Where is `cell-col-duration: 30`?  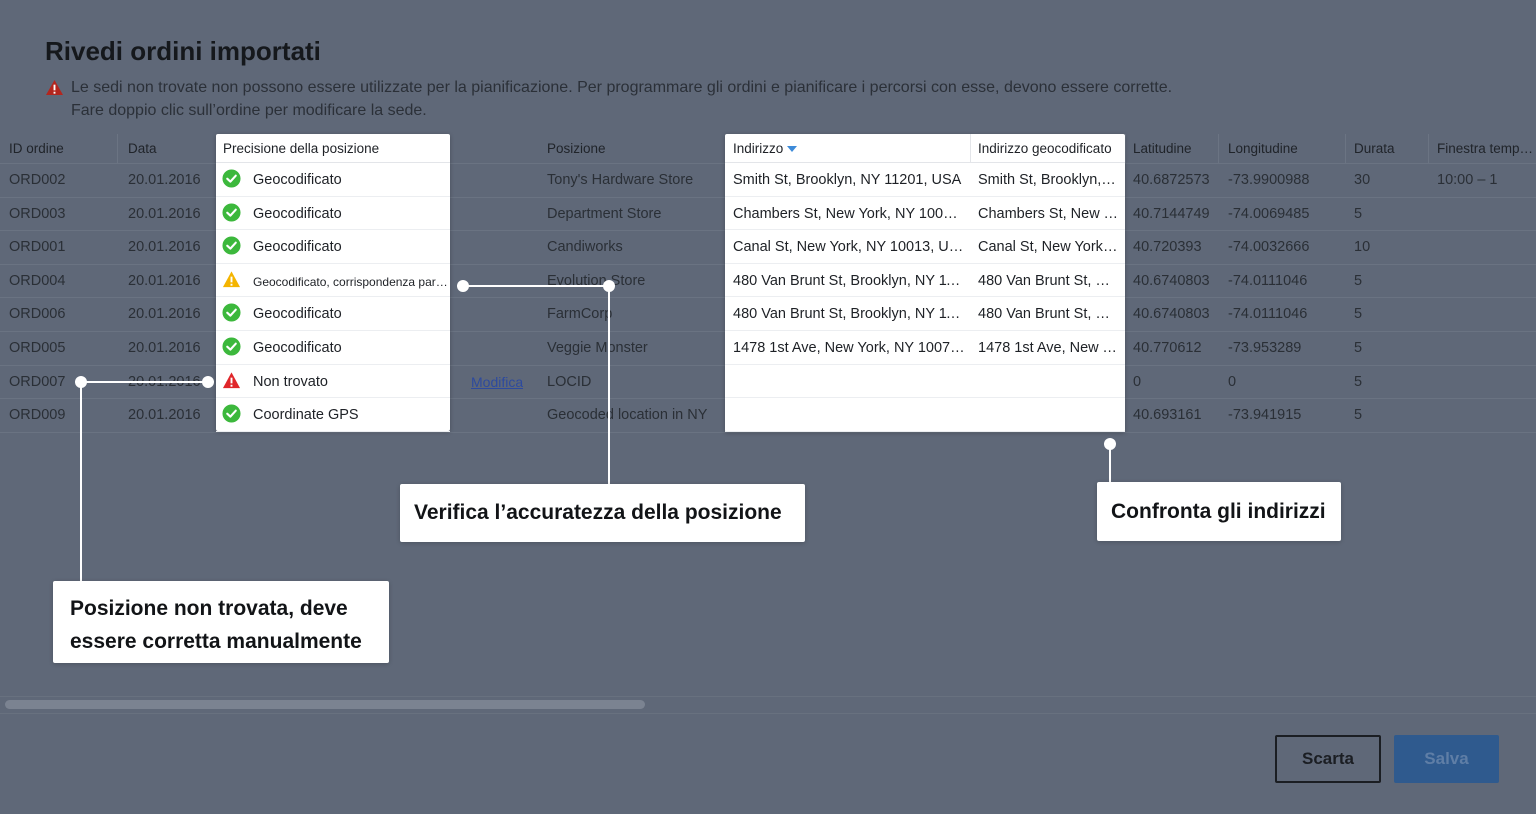 cell-col-duration: 30 is located at coordinates (1362, 180).